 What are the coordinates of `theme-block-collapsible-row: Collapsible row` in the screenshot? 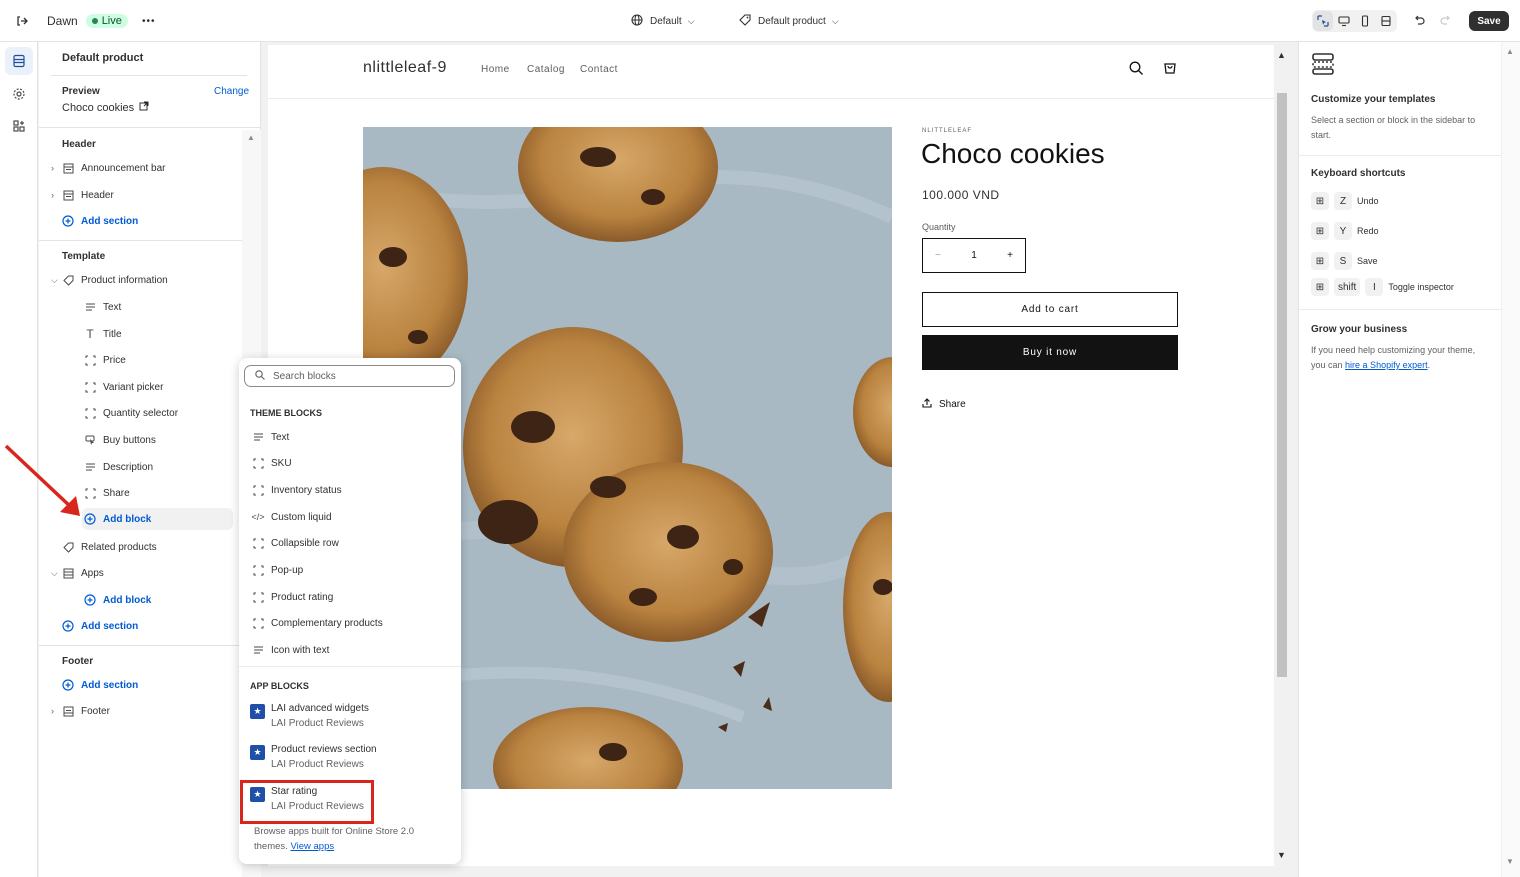 It's located at (295, 543).